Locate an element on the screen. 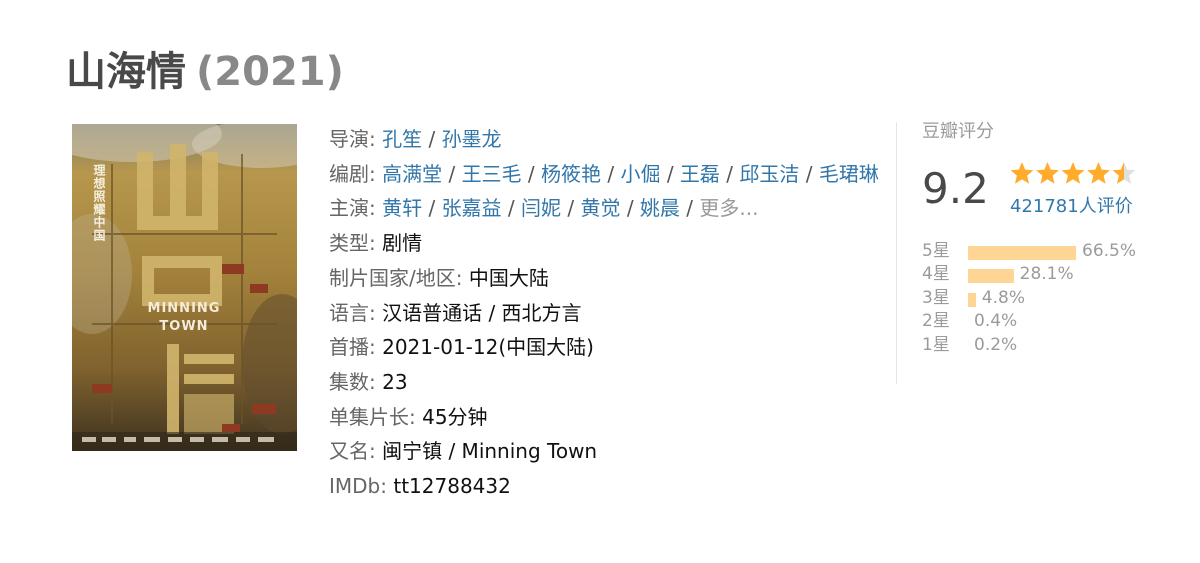 This screenshot has width=1200, height=563. director-link: 孔笙 is located at coordinates (402, 139).